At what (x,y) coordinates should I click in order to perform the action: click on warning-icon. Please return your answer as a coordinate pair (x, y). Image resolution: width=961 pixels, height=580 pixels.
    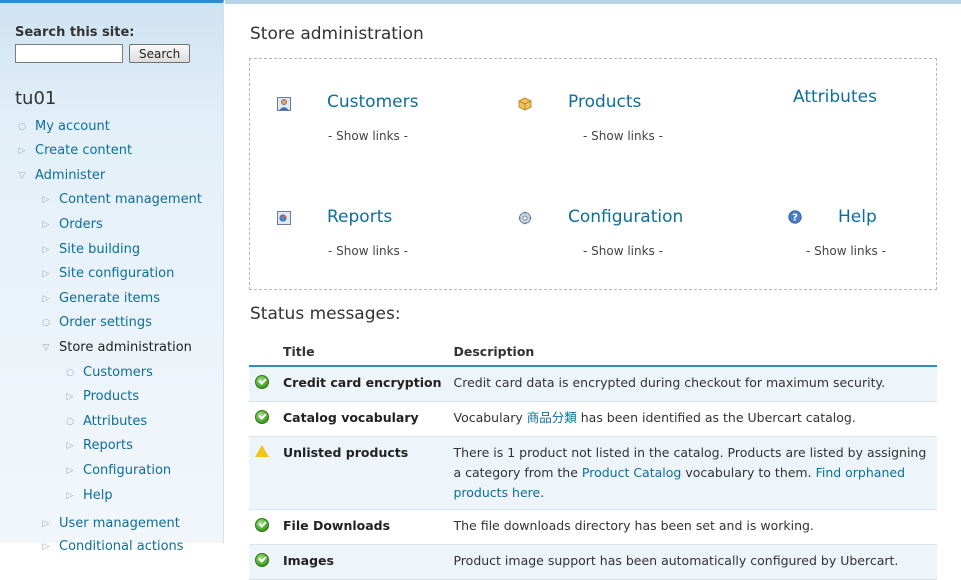
    Looking at the image, I should click on (262, 451).